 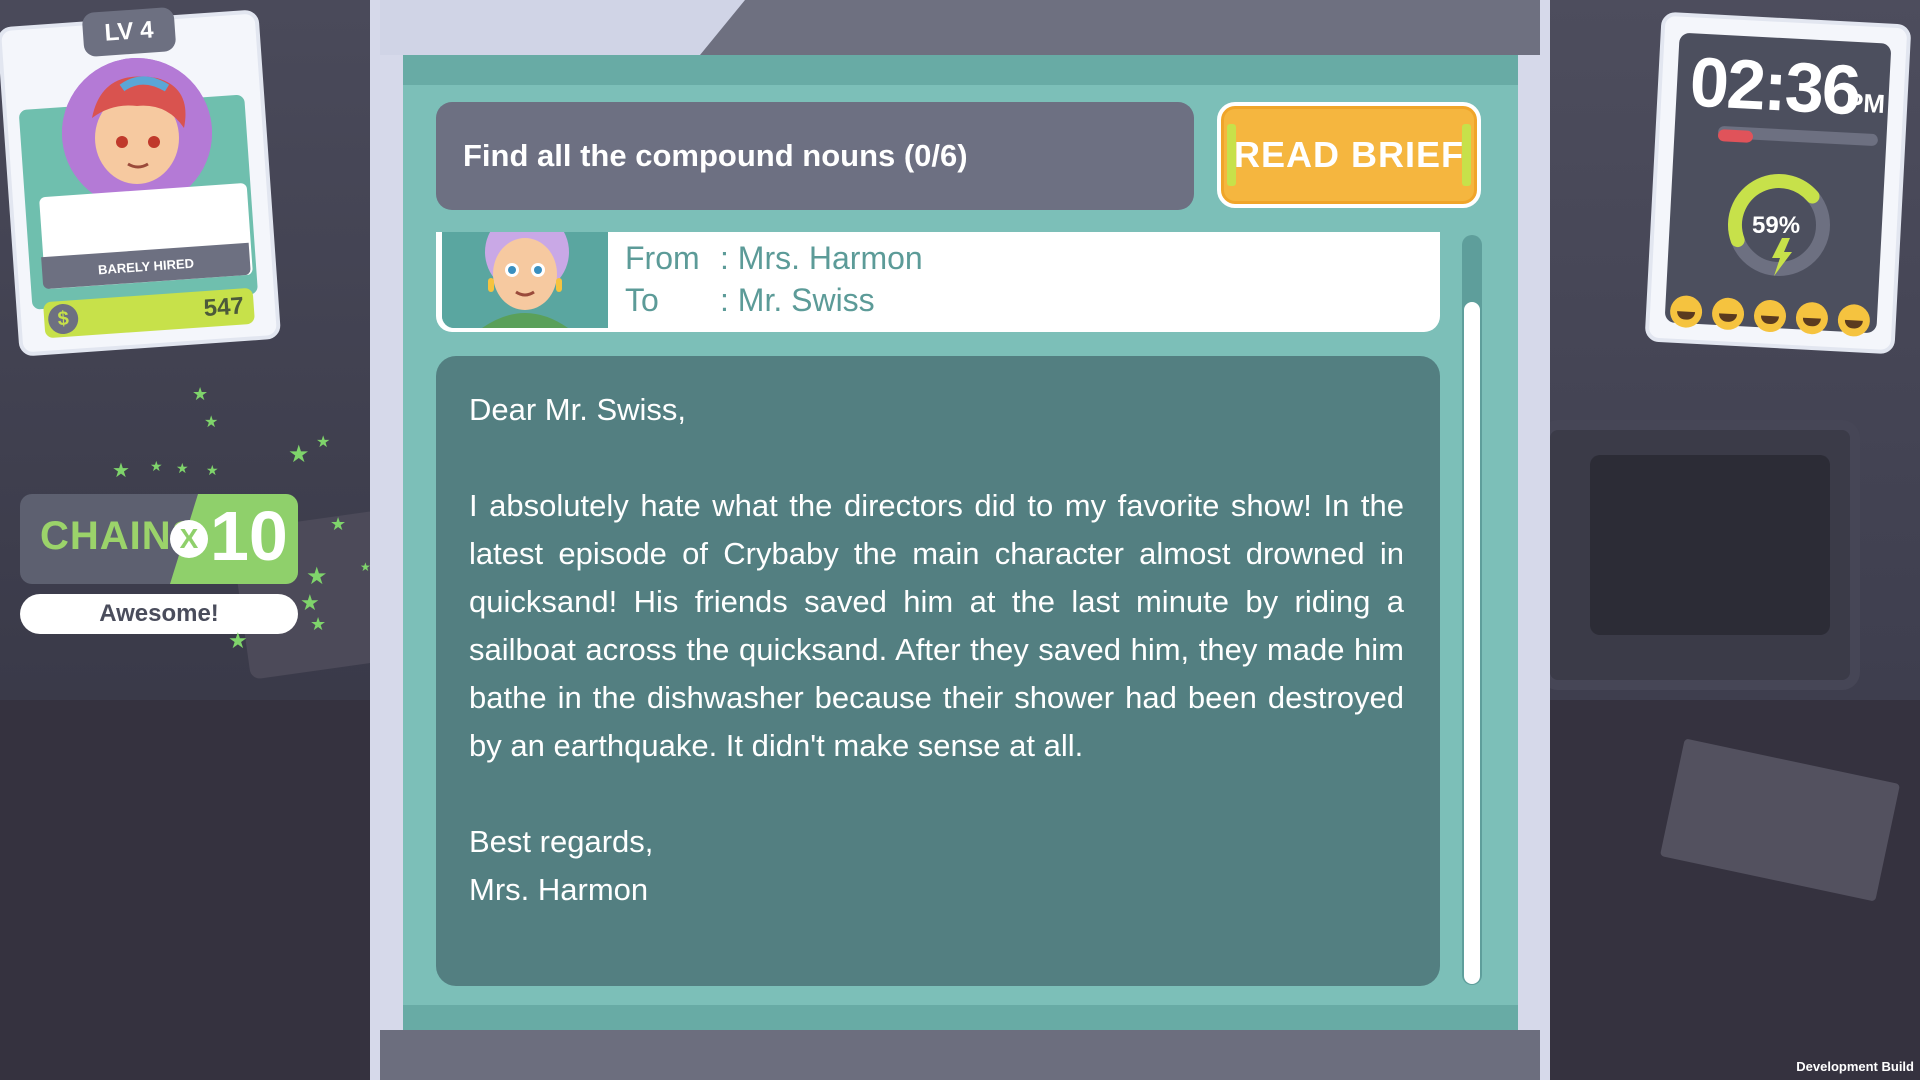 I want to click on chains-feedback-text: Awesome!, so click(x=159, y=613).